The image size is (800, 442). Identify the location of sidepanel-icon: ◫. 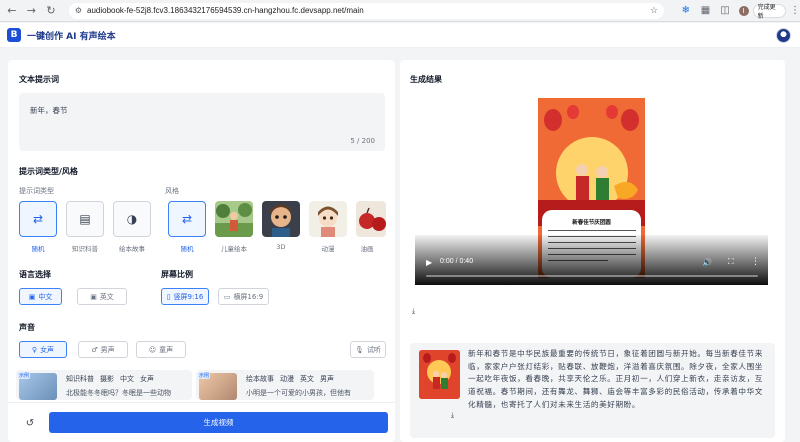
(725, 11).